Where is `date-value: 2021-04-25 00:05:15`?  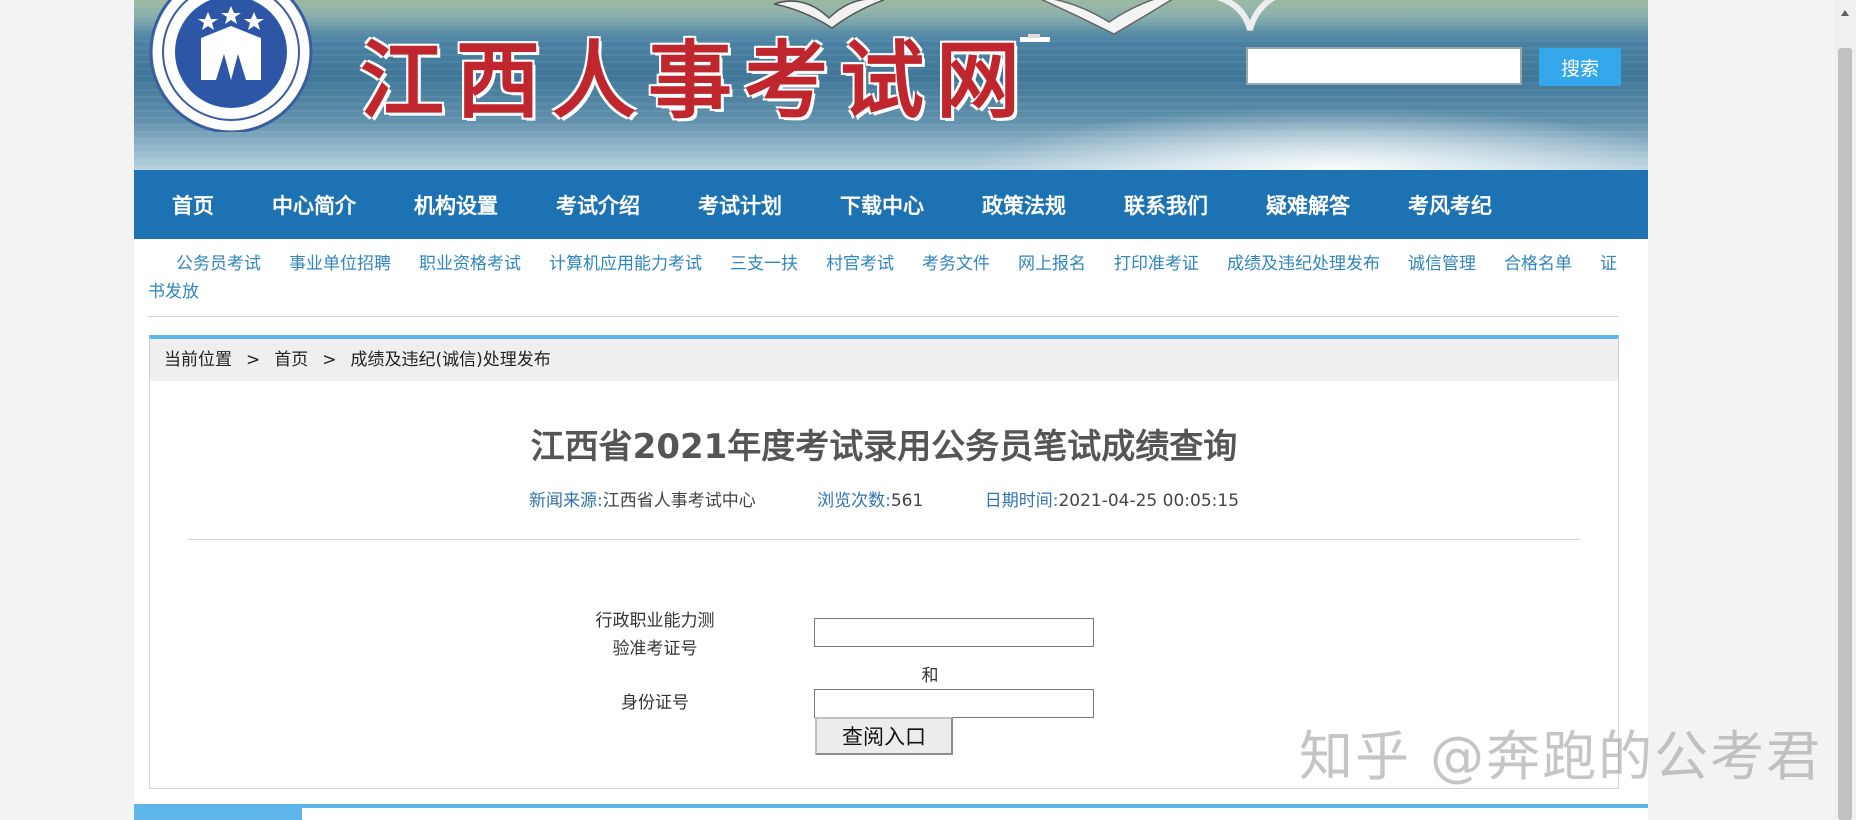
date-value: 2021-04-25 00:05:15 is located at coordinates (1149, 501).